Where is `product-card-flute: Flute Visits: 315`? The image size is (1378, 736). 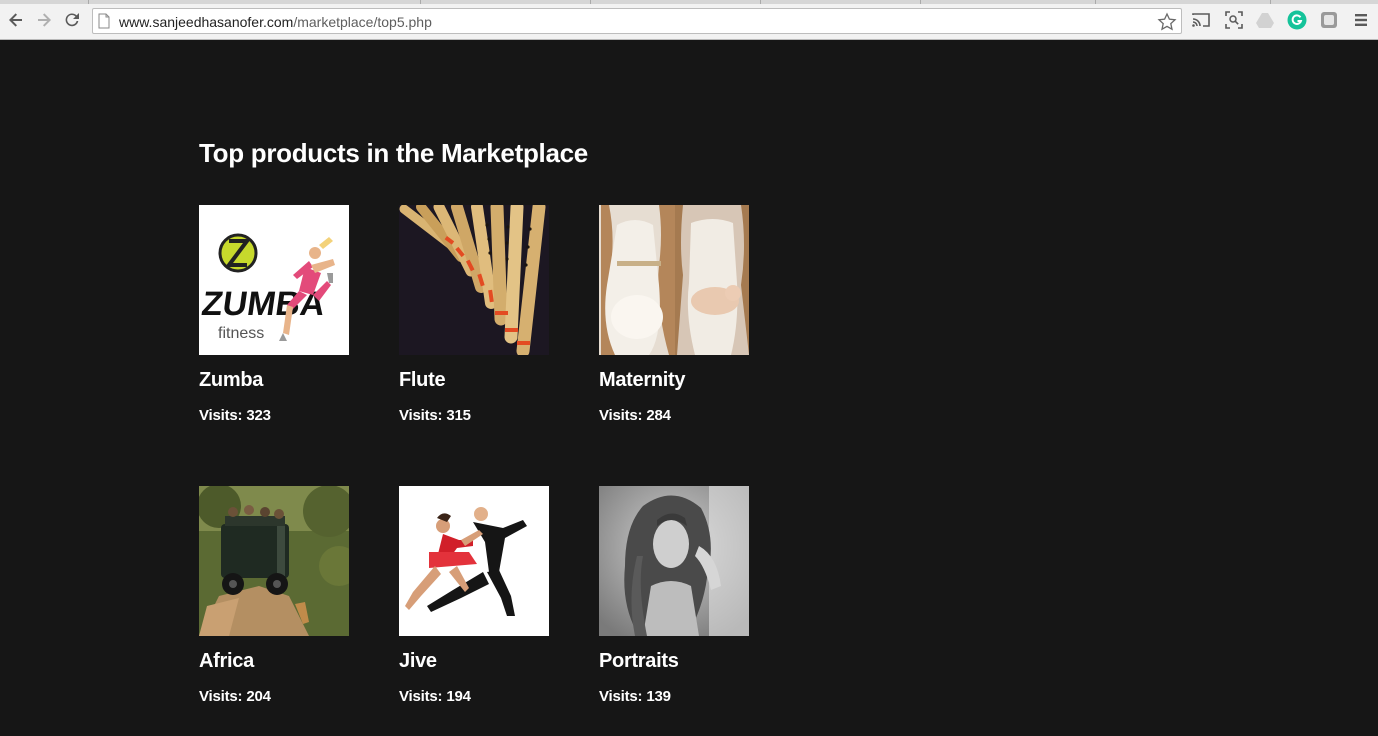
product-card-flute: Flute Visits: 315 is located at coordinates (474, 314).